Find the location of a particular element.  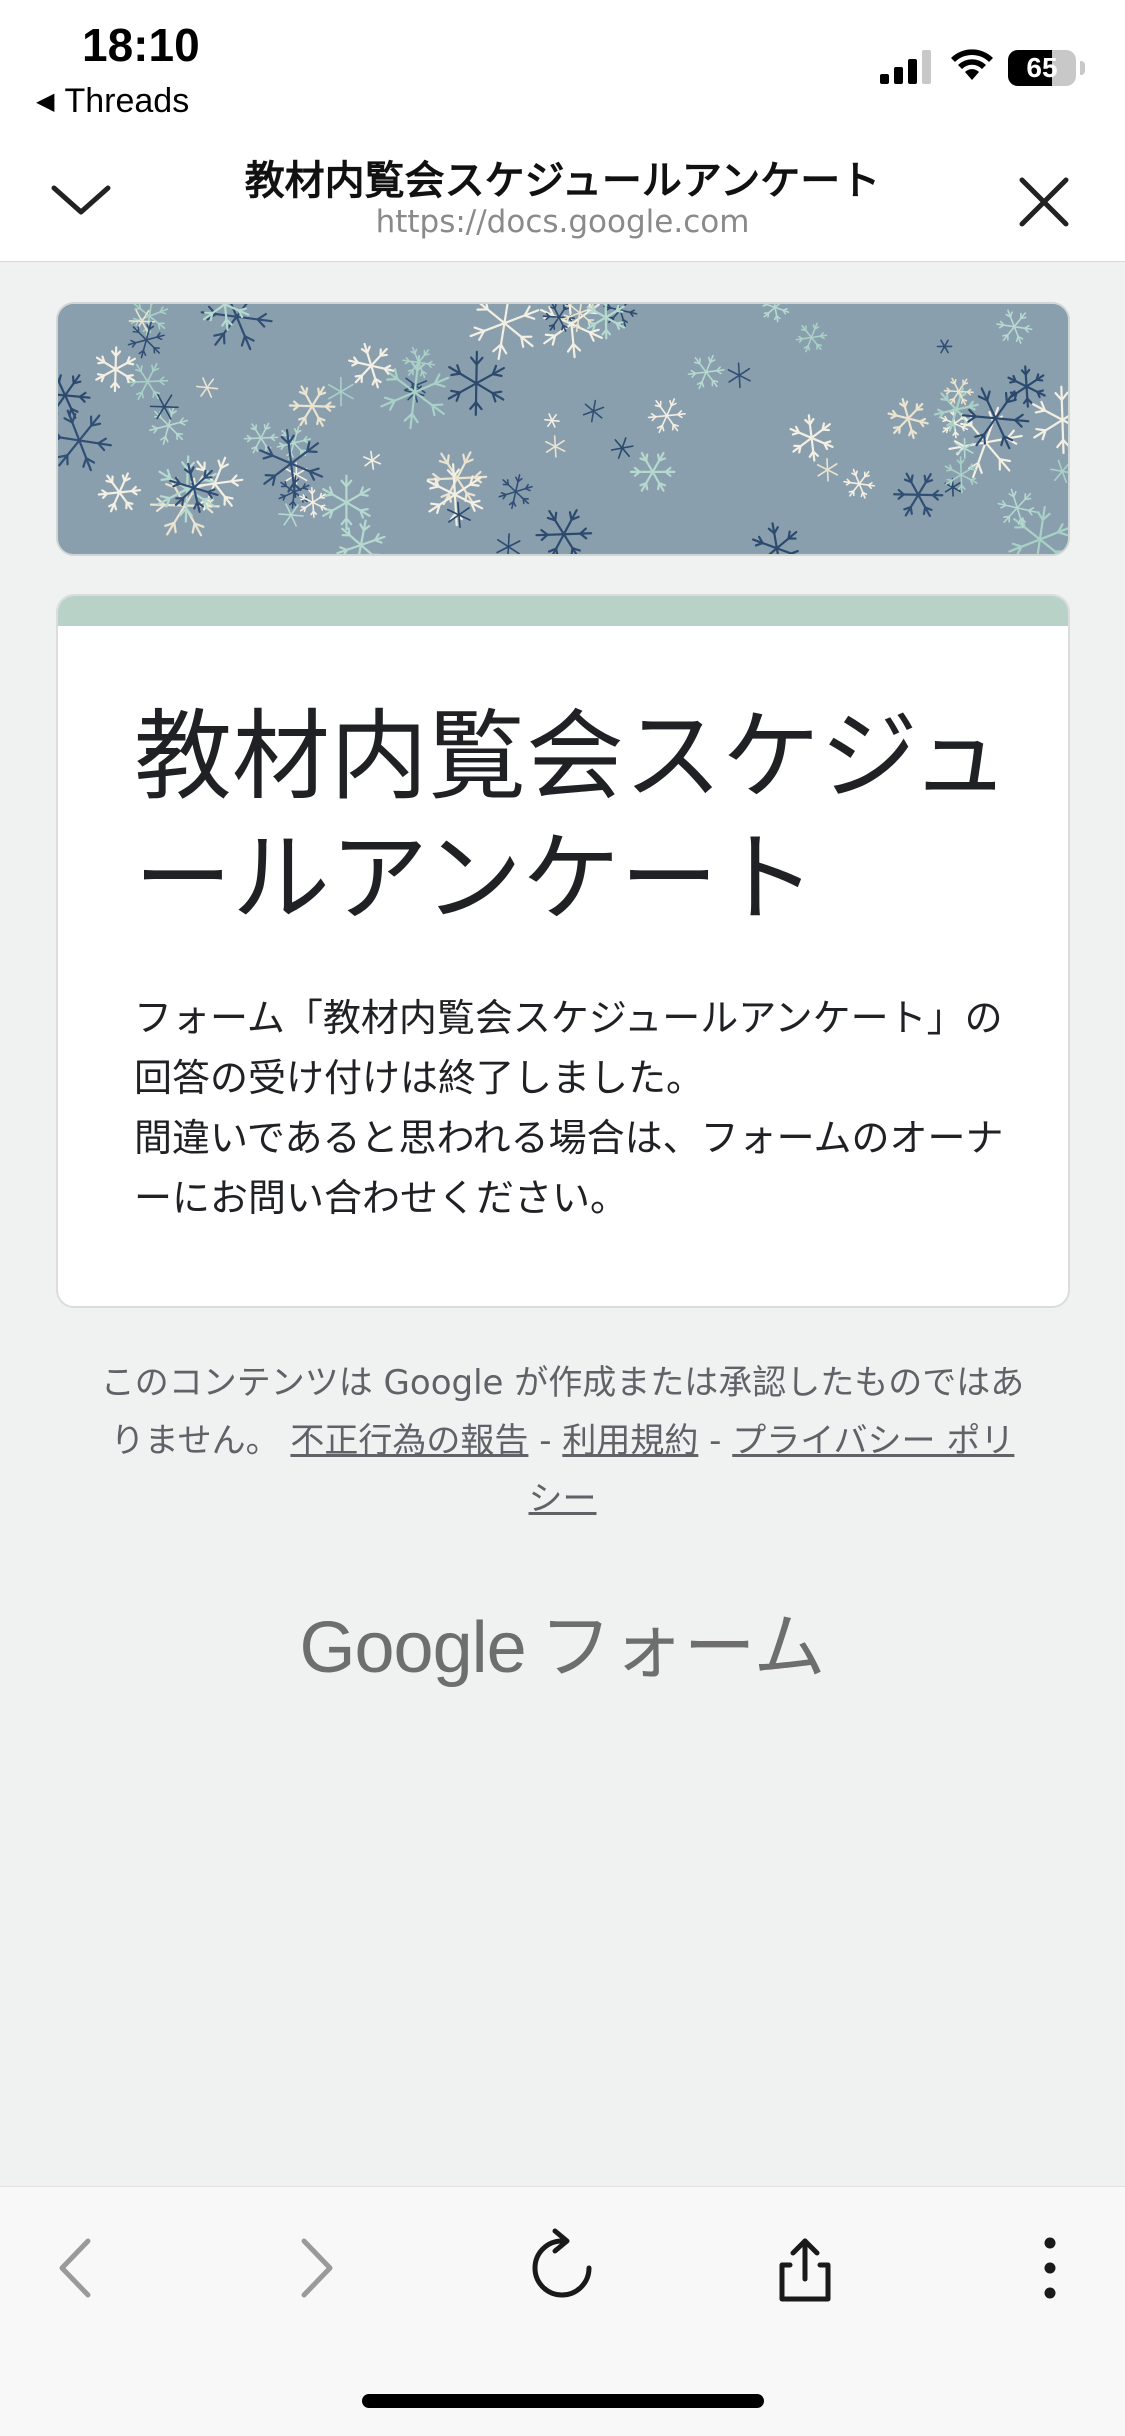

cellular-signal-icon is located at coordinates (905, 67).